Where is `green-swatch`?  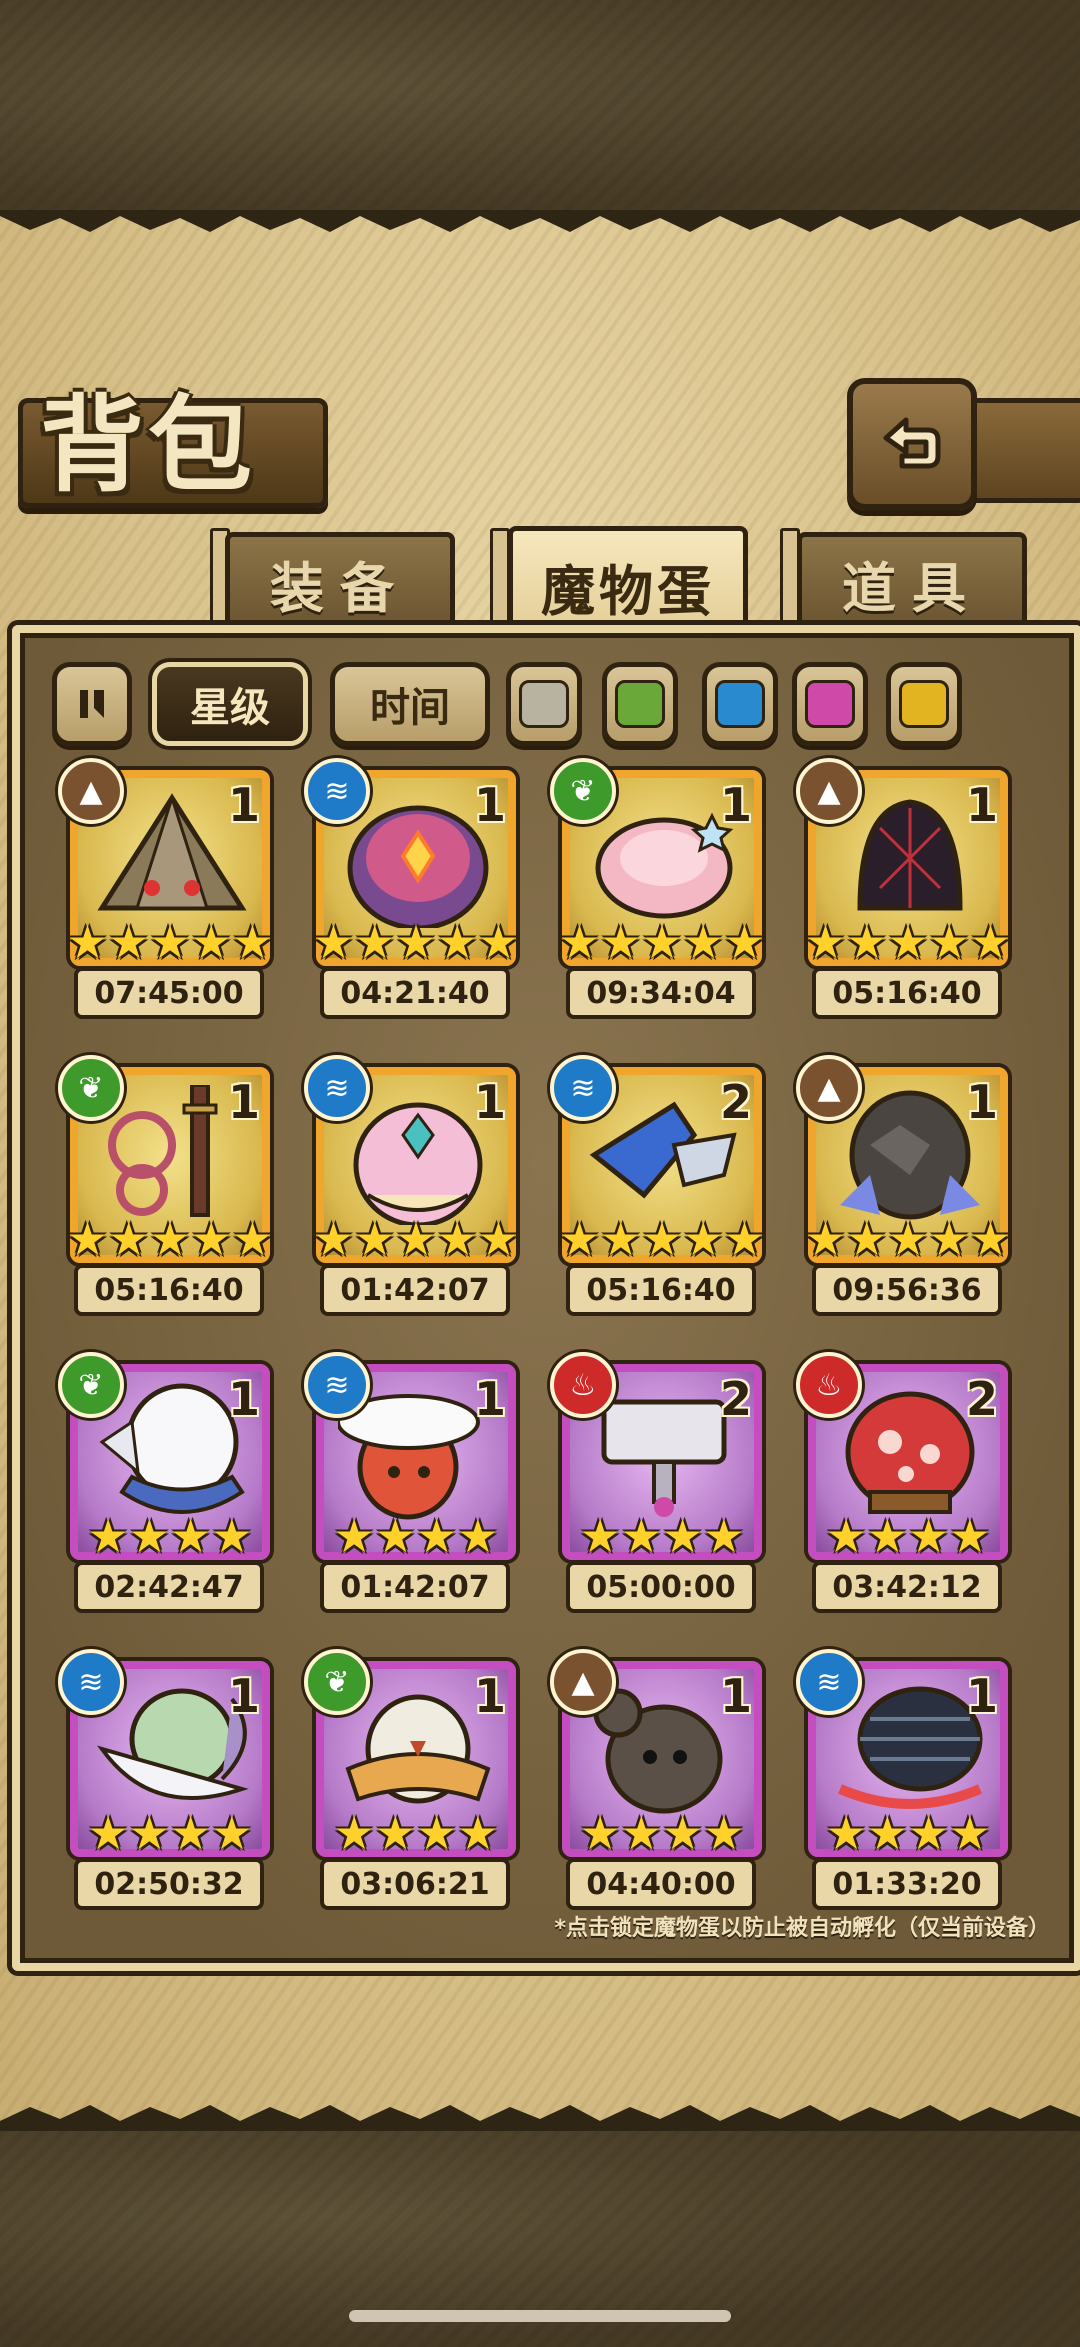 green-swatch is located at coordinates (640, 704).